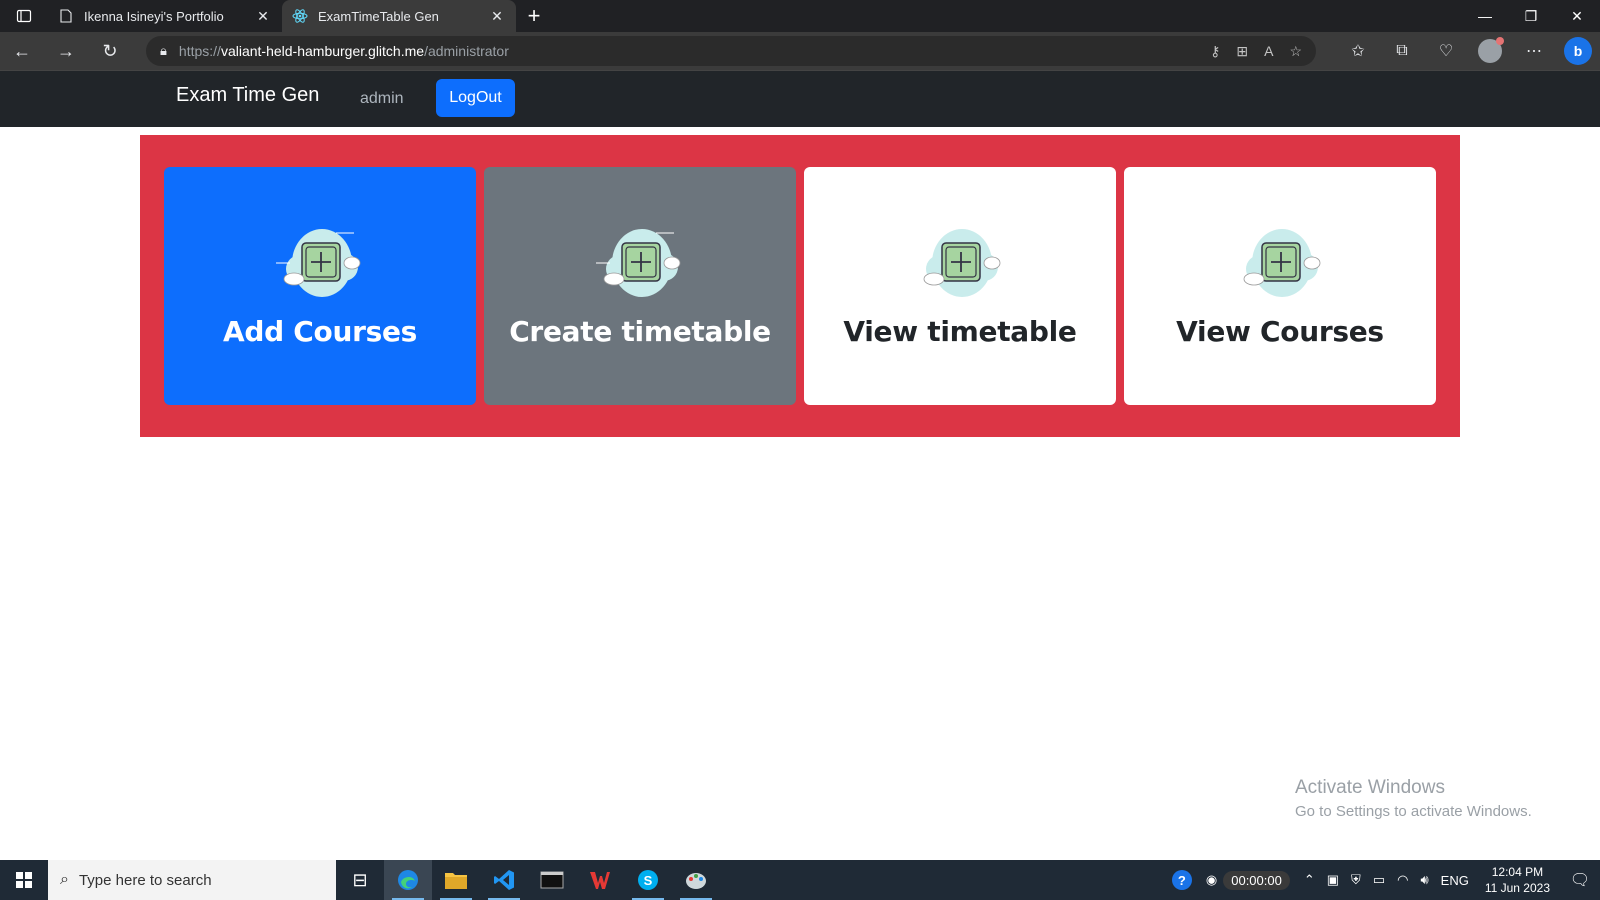  Describe the element at coordinates (960, 331) in the screenshot. I see `card-label: View timetable` at that location.